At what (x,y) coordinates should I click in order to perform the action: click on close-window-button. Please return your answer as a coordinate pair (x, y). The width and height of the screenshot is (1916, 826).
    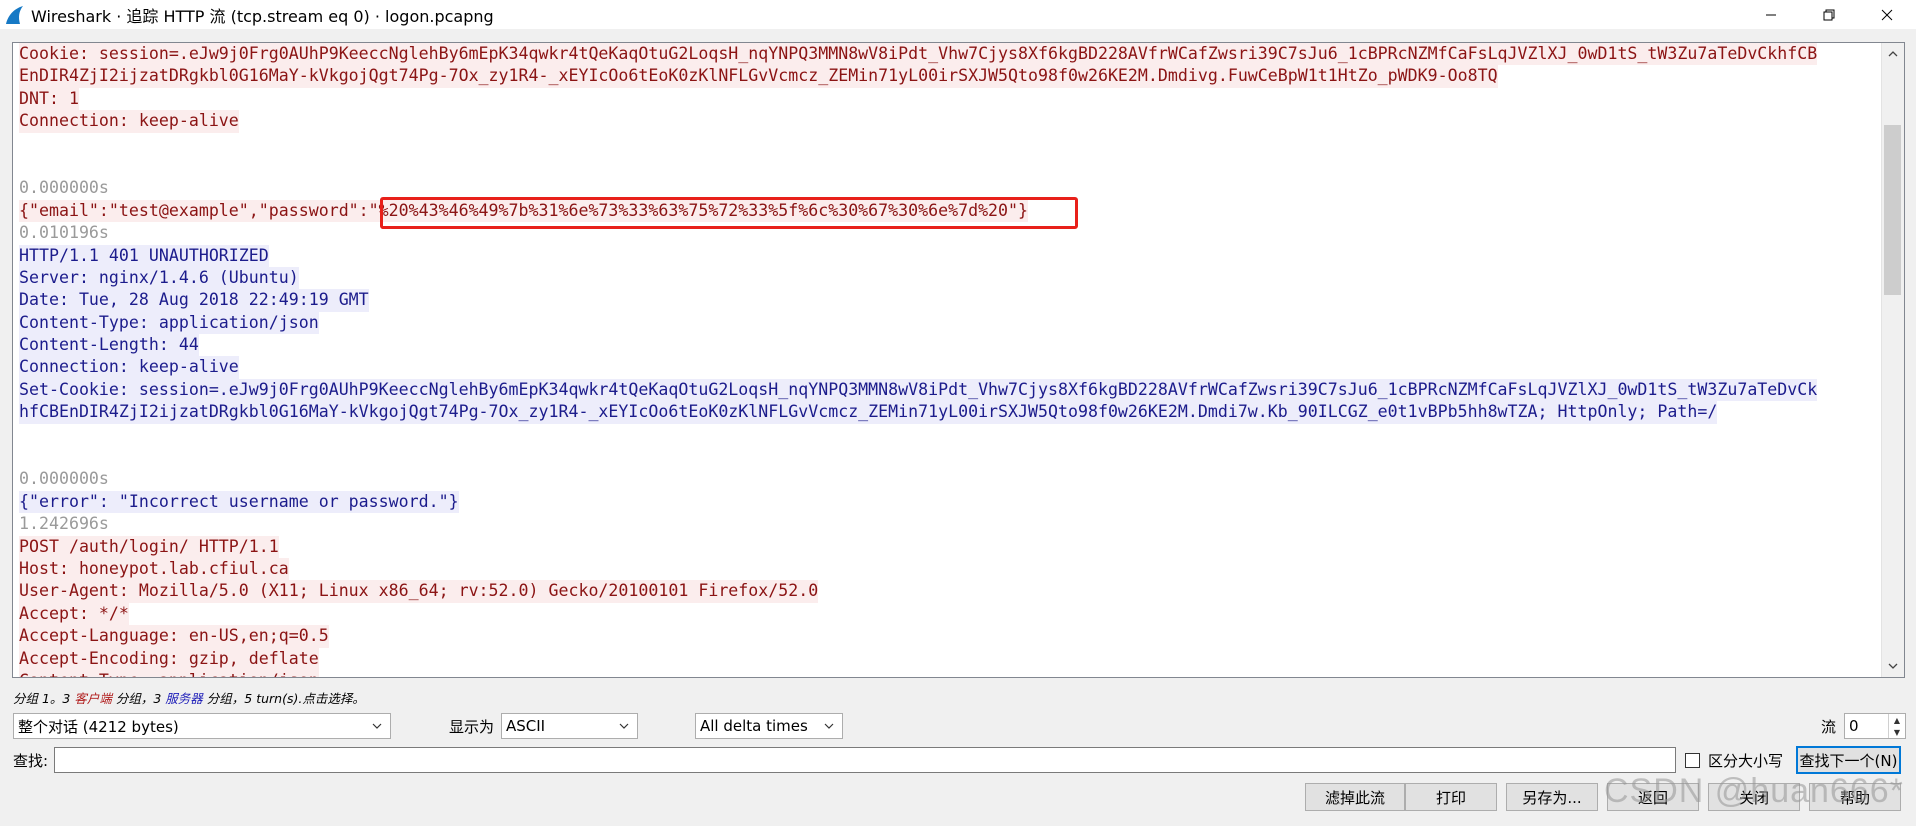
    Looking at the image, I should click on (1887, 14).